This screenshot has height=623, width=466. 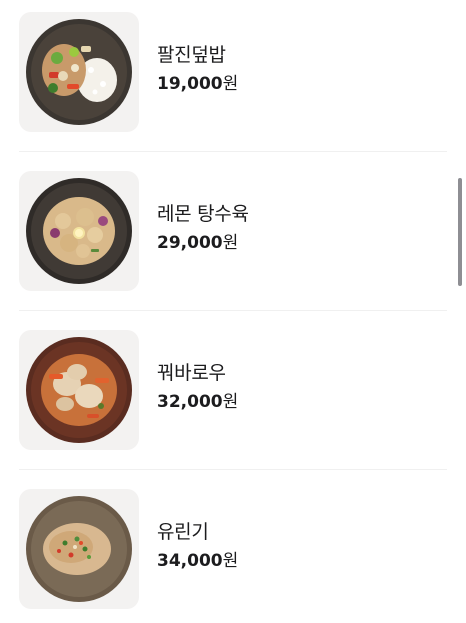 I want to click on lemon-pork-dish-icon, so click(x=79, y=231).